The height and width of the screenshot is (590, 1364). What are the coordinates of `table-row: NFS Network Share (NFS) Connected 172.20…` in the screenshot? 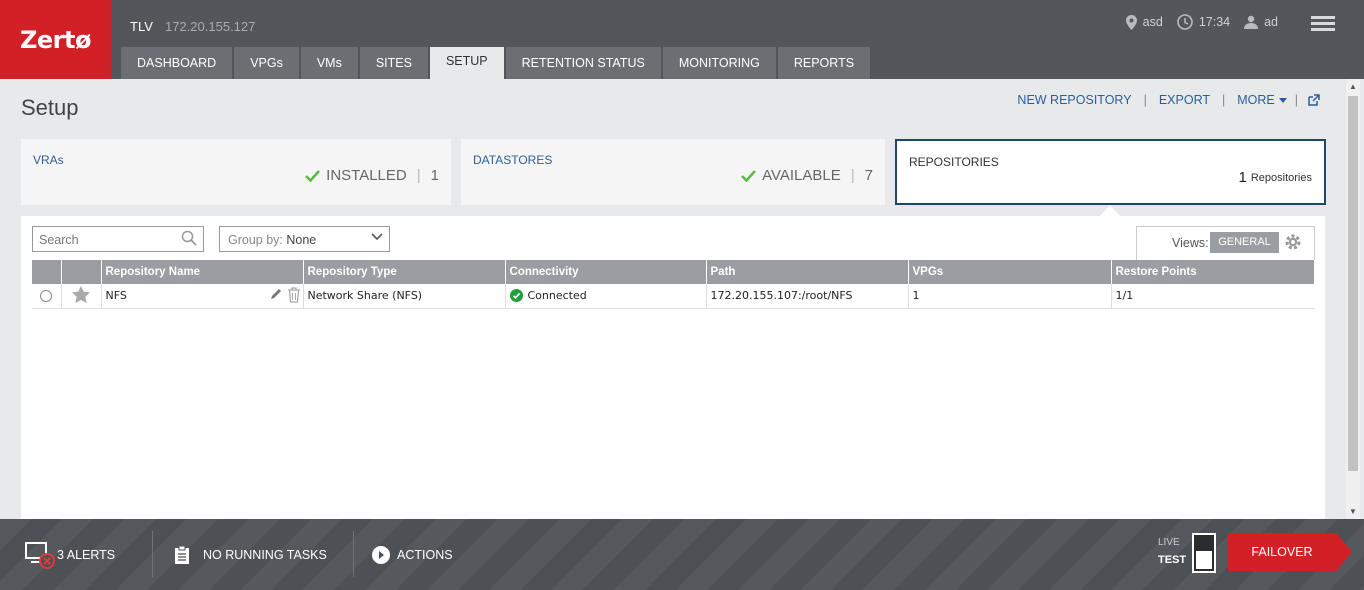 It's located at (673, 296).